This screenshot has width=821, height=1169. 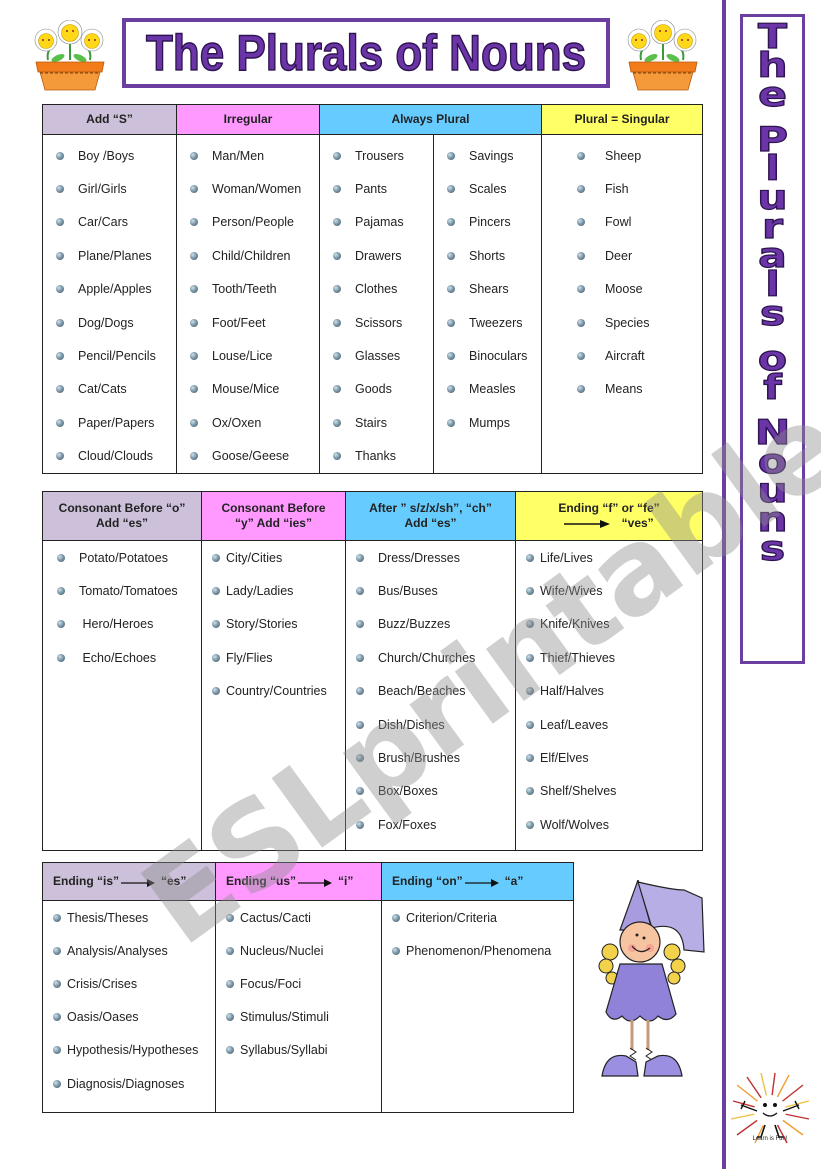 I want to click on word-pair: Nucleus/Nuclei, so click(x=282, y=950).